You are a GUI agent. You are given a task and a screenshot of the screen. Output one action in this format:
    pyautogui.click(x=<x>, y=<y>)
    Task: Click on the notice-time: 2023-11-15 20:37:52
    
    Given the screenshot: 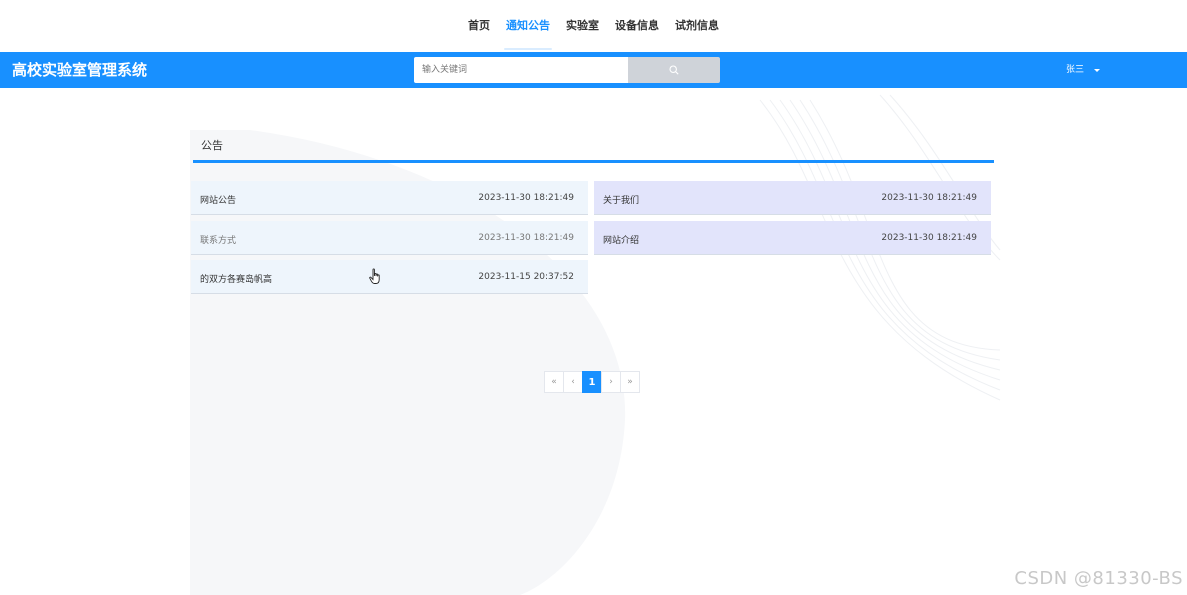 What is the action you would take?
    pyautogui.click(x=526, y=277)
    